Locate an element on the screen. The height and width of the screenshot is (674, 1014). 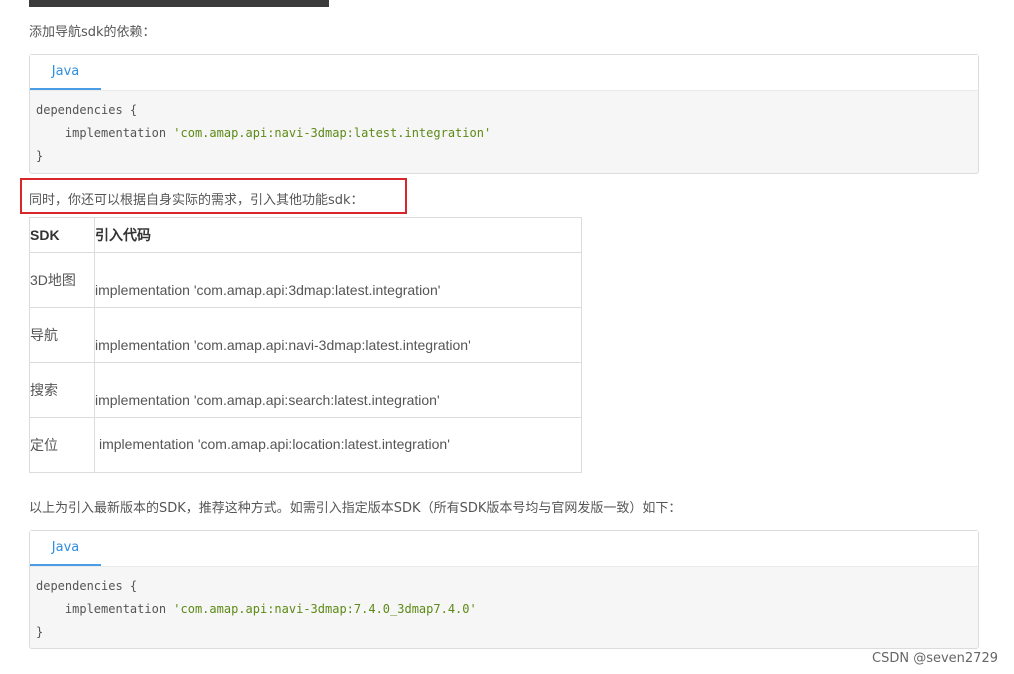
watermark: CSDN @seven2729 is located at coordinates (935, 658).